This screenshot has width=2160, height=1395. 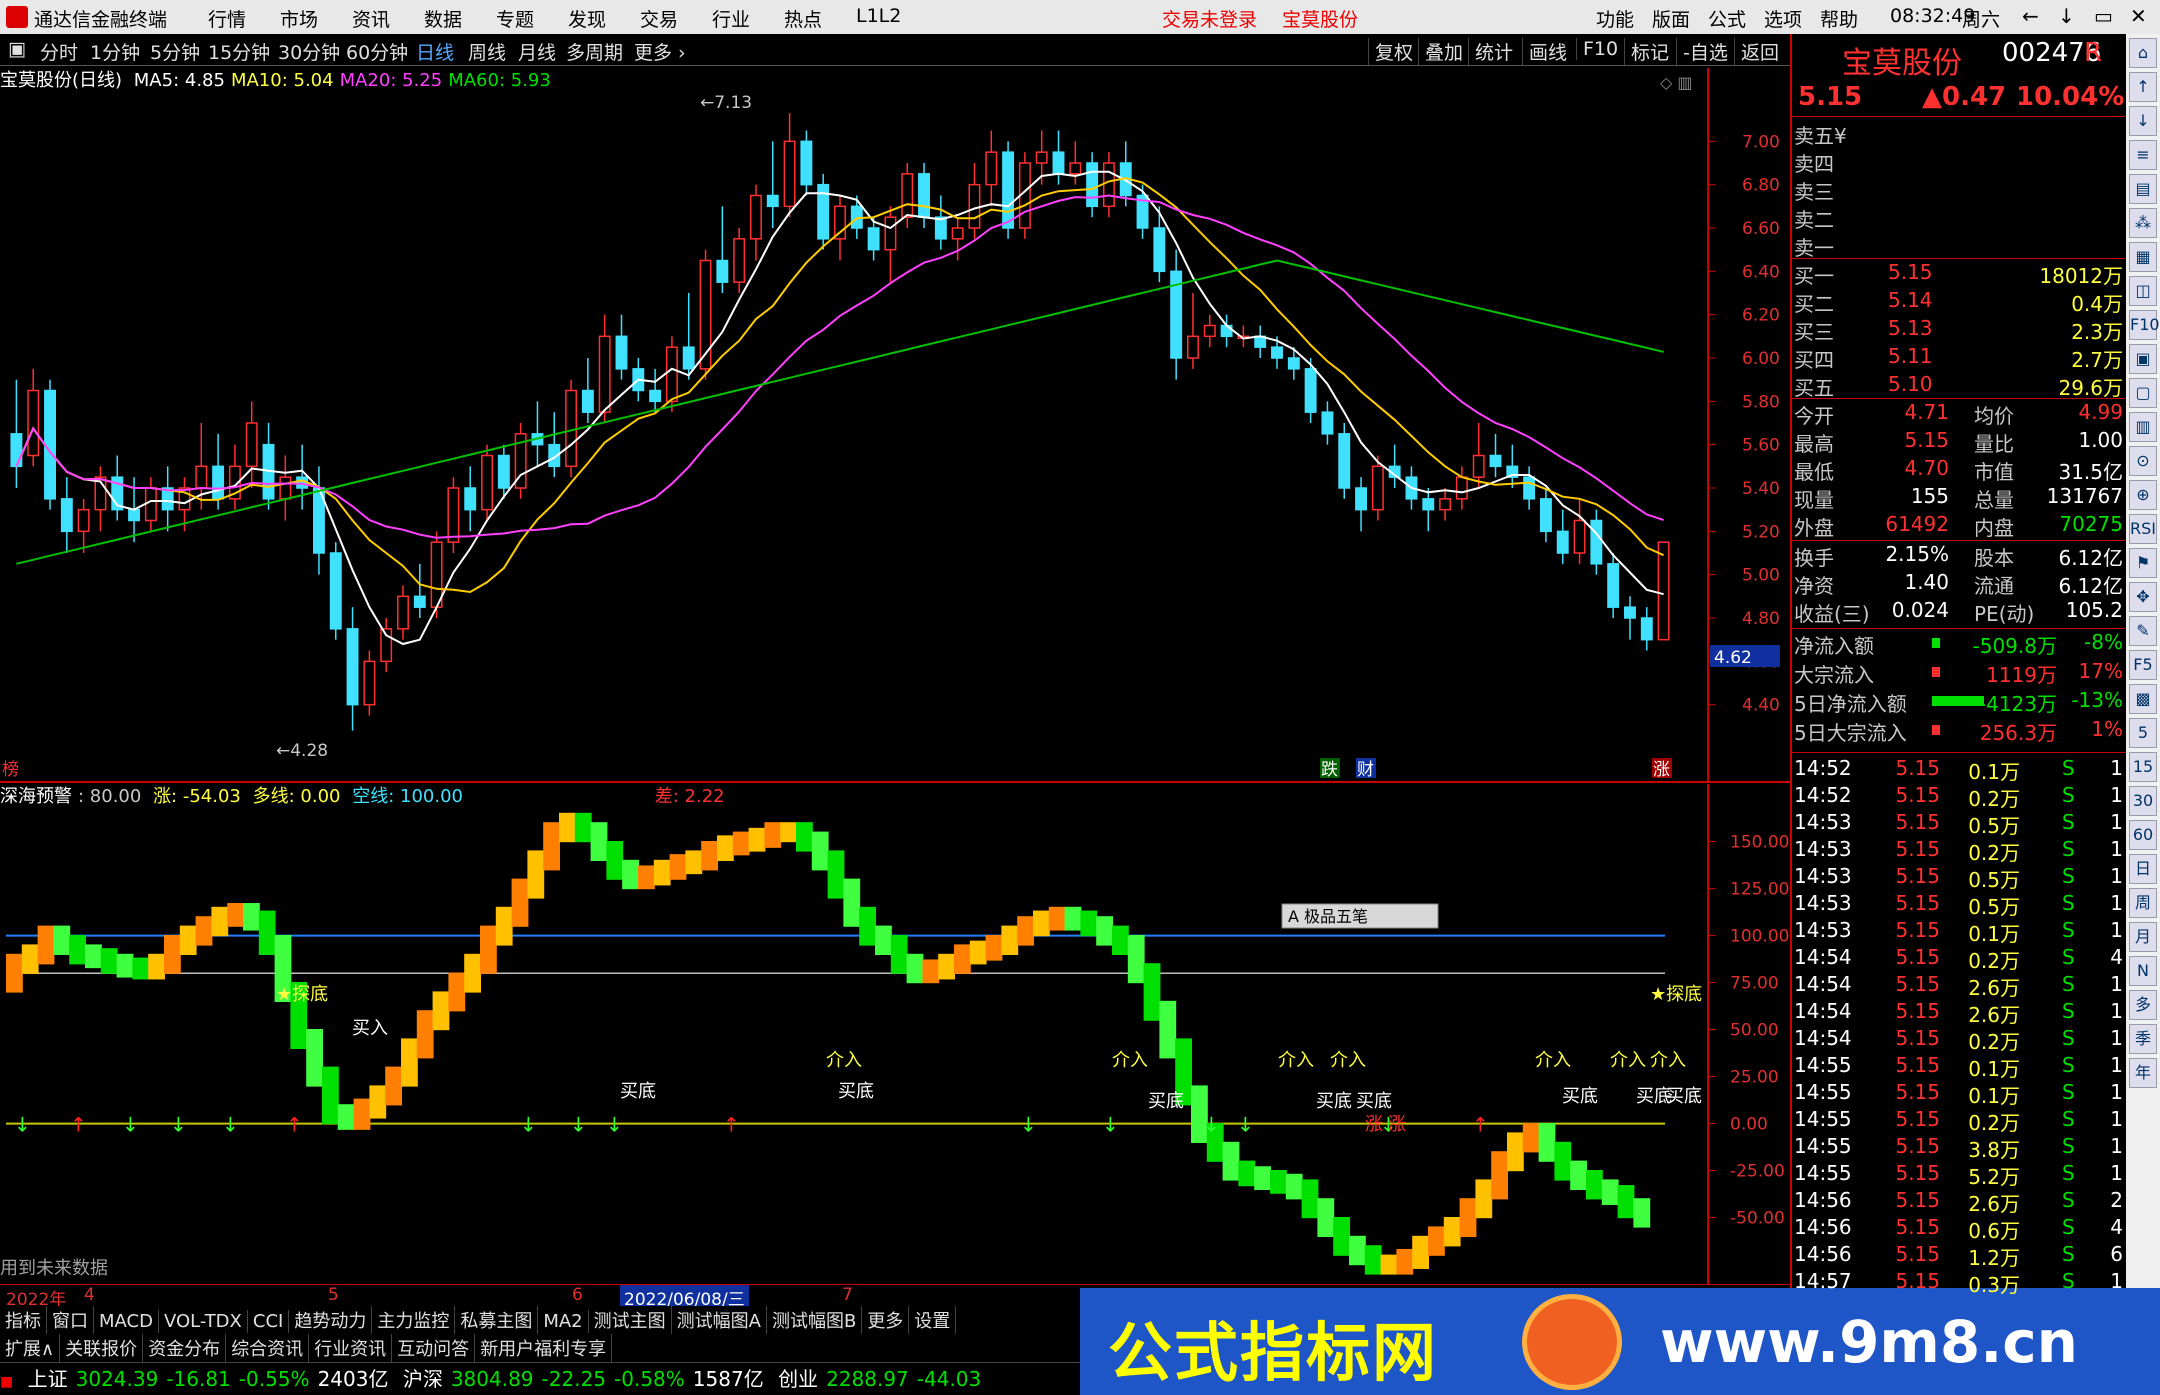 I want to click on btn-f10: F10, so click(x=1597, y=49).